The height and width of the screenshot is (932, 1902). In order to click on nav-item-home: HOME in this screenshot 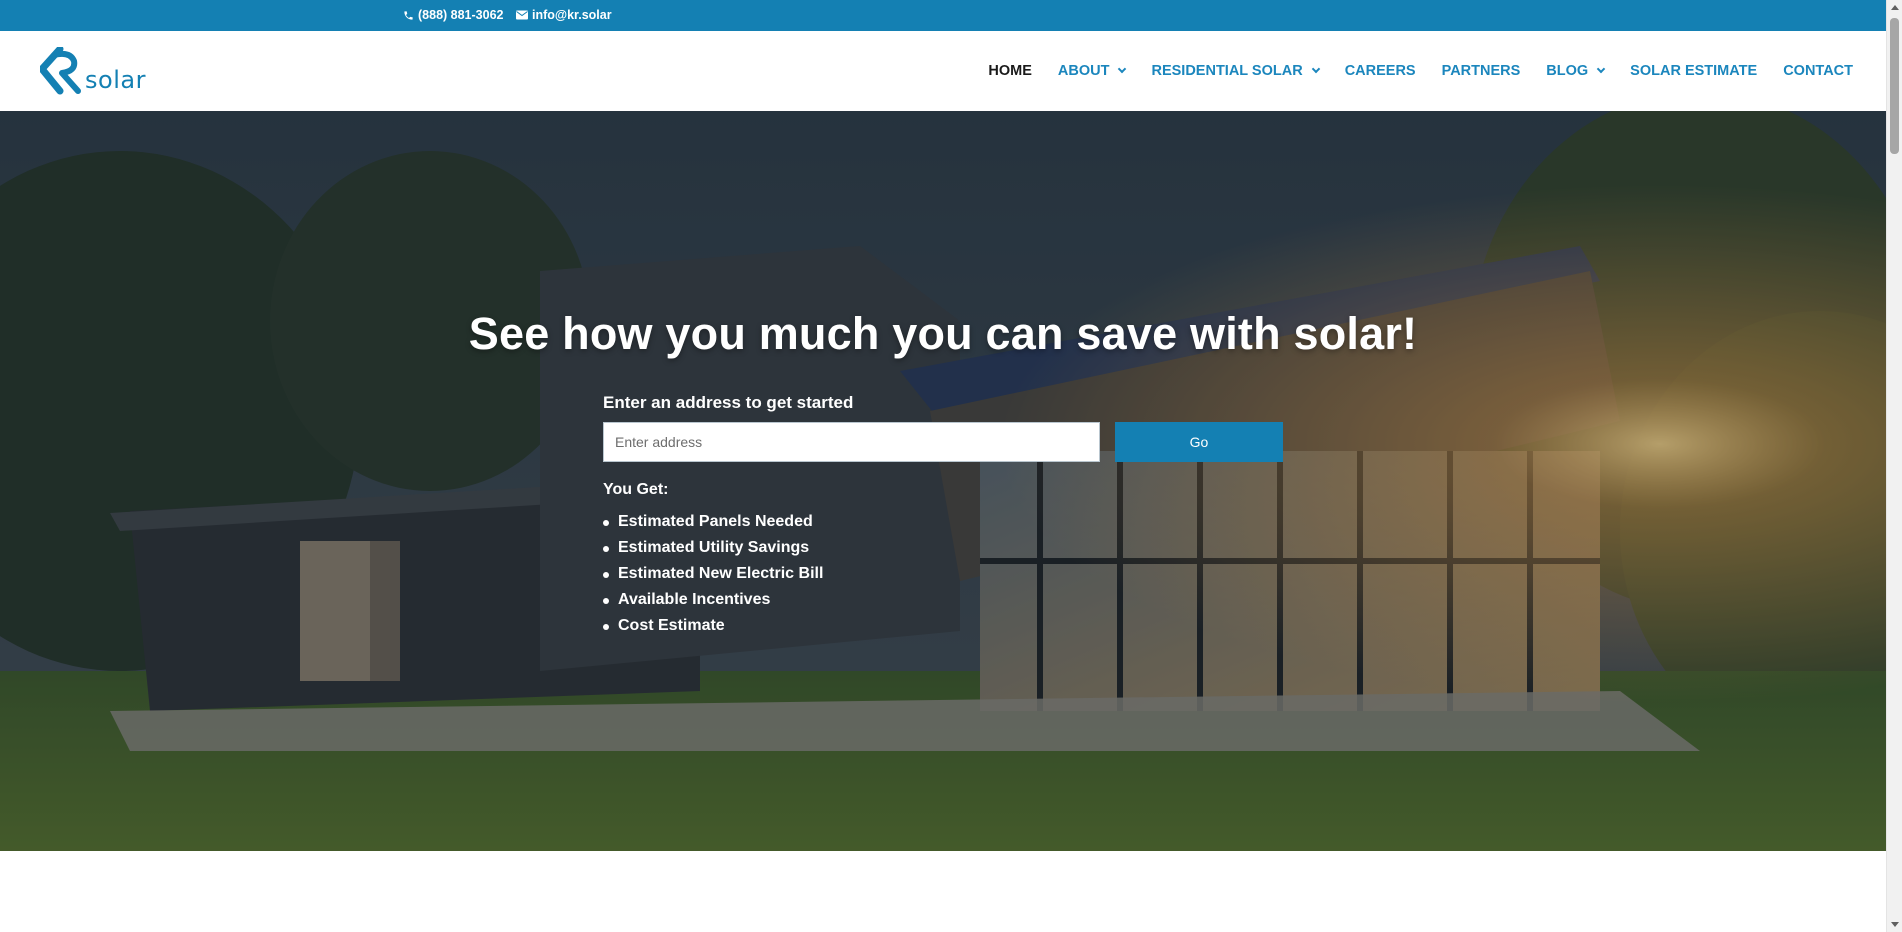, I will do `click(1010, 71)`.